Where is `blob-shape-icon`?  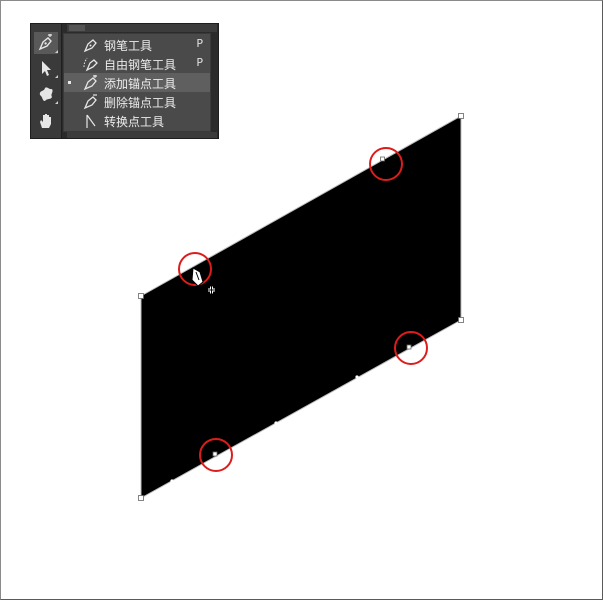 blob-shape-icon is located at coordinates (46, 94).